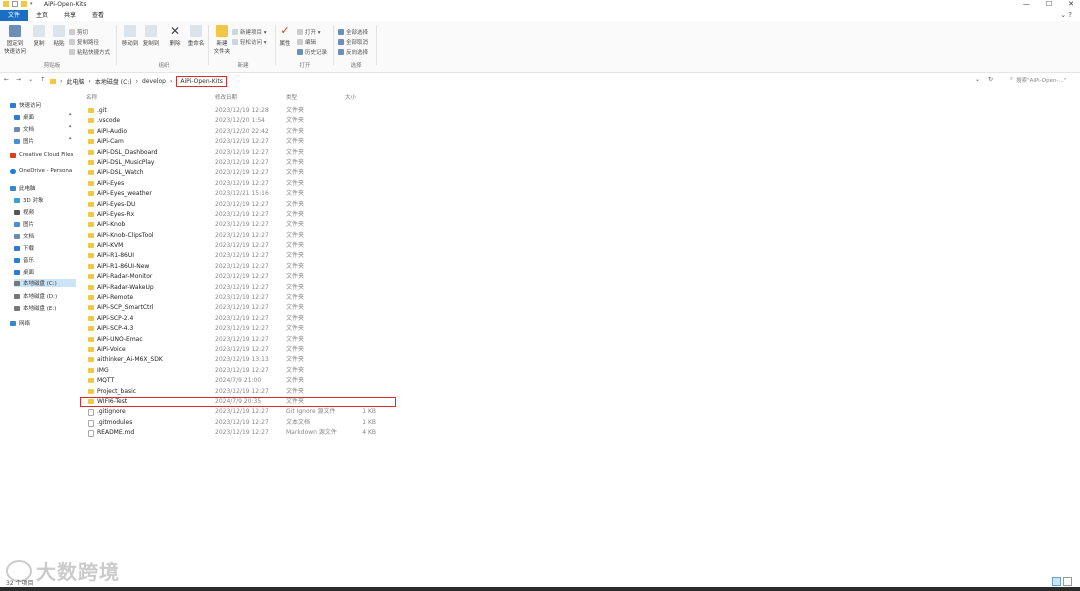  Describe the element at coordinates (246, 371) in the screenshot. I see `table-row: IMG 2023/12/19 12:27 文件夹` at that location.